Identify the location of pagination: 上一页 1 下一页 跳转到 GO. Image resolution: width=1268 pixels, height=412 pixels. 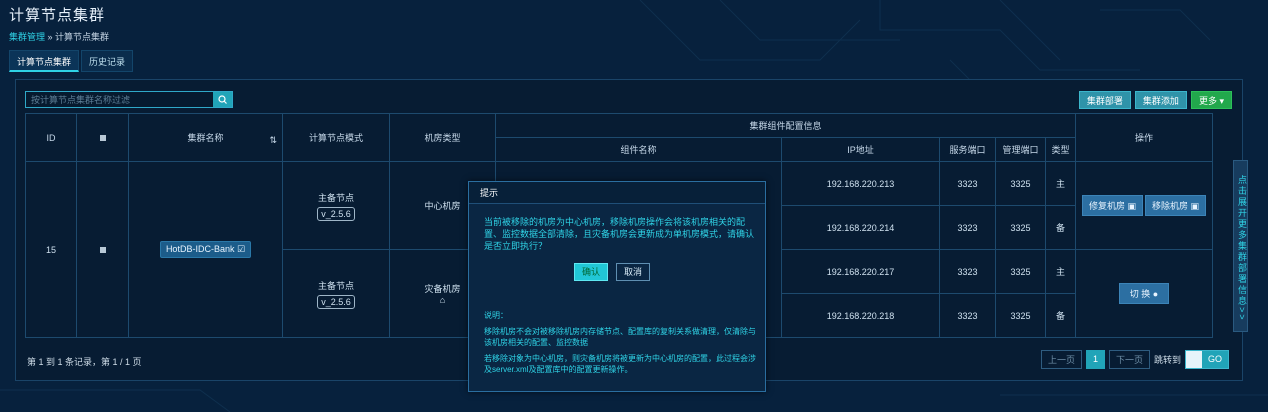
(1134, 359).